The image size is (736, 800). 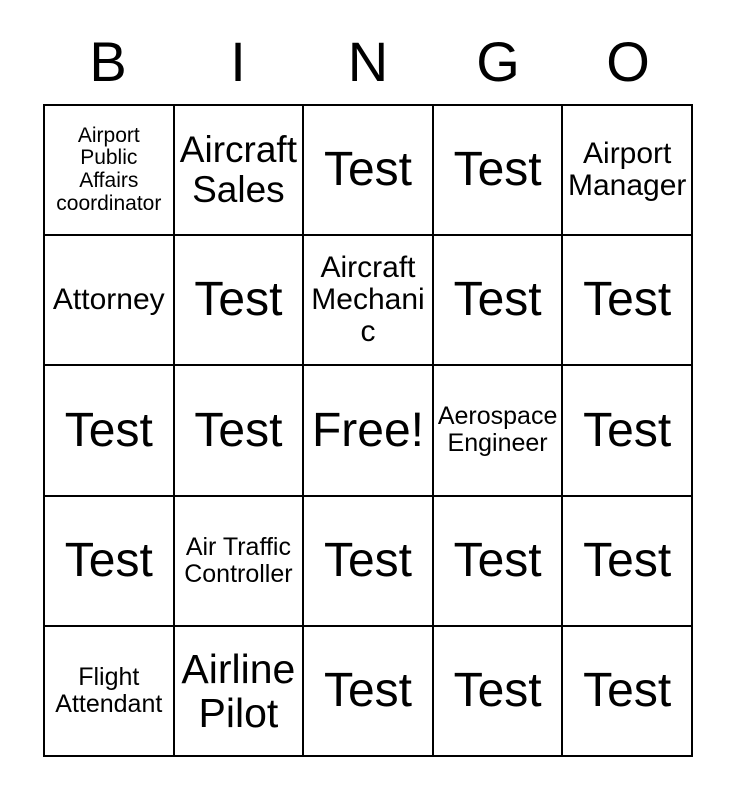 I want to click on bingo-cell-label: Attorney, so click(x=108, y=300).